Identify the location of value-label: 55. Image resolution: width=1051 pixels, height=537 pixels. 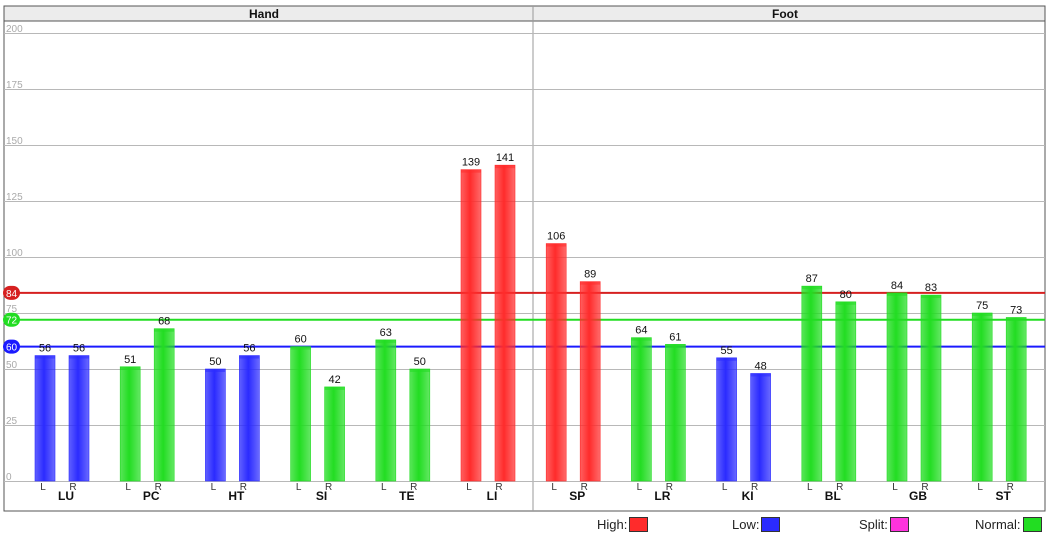
(726, 351).